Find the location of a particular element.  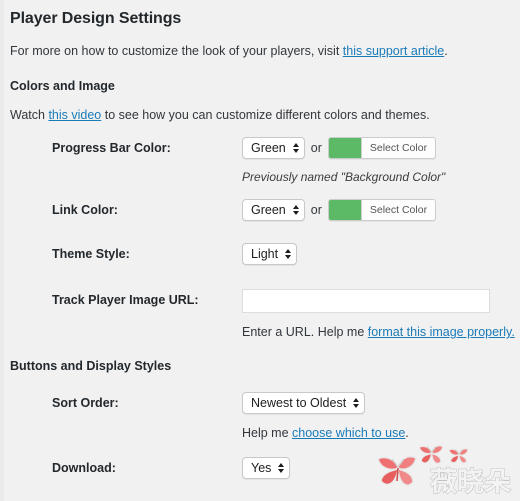

download-select: Yes is located at coordinates (266, 468).